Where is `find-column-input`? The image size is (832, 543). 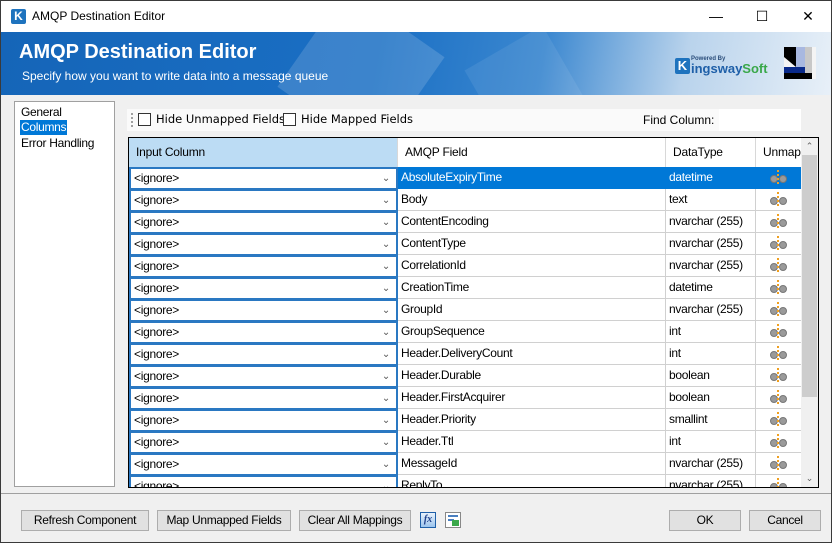 find-column-input is located at coordinates (760, 120).